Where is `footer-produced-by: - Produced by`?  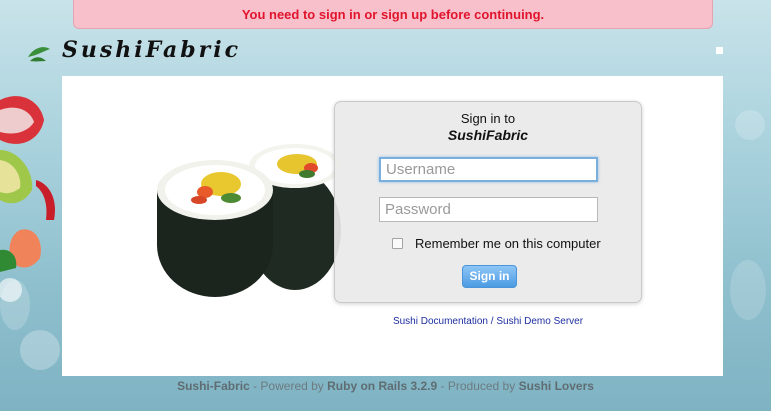
footer-produced-by: - Produced by is located at coordinates (478, 386).